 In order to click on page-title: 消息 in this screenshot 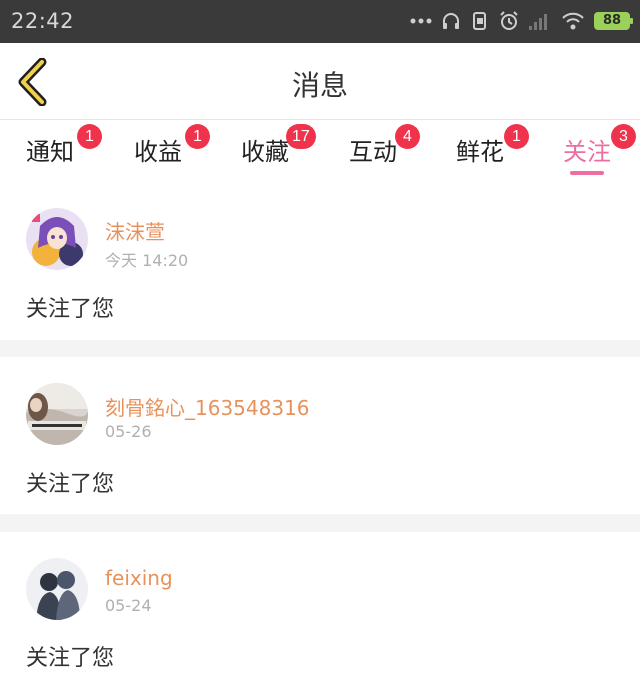, I will do `click(319, 85)`.